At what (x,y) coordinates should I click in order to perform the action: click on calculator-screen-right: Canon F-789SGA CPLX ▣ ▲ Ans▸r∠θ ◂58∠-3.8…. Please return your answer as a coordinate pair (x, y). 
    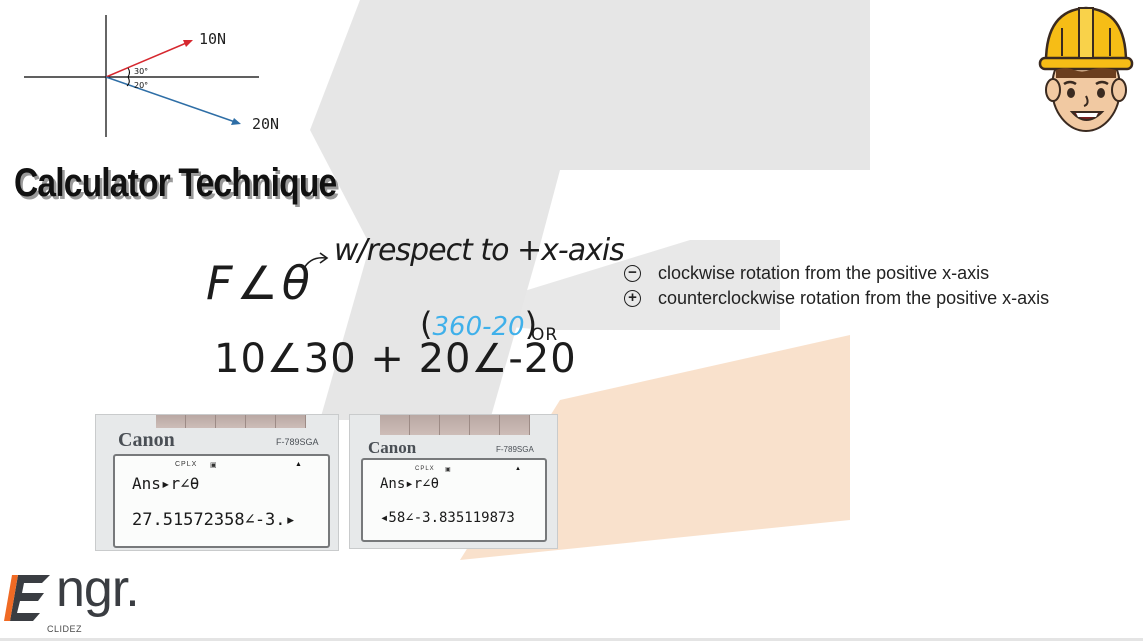
    Looking at the image, I should click on (453, 481).